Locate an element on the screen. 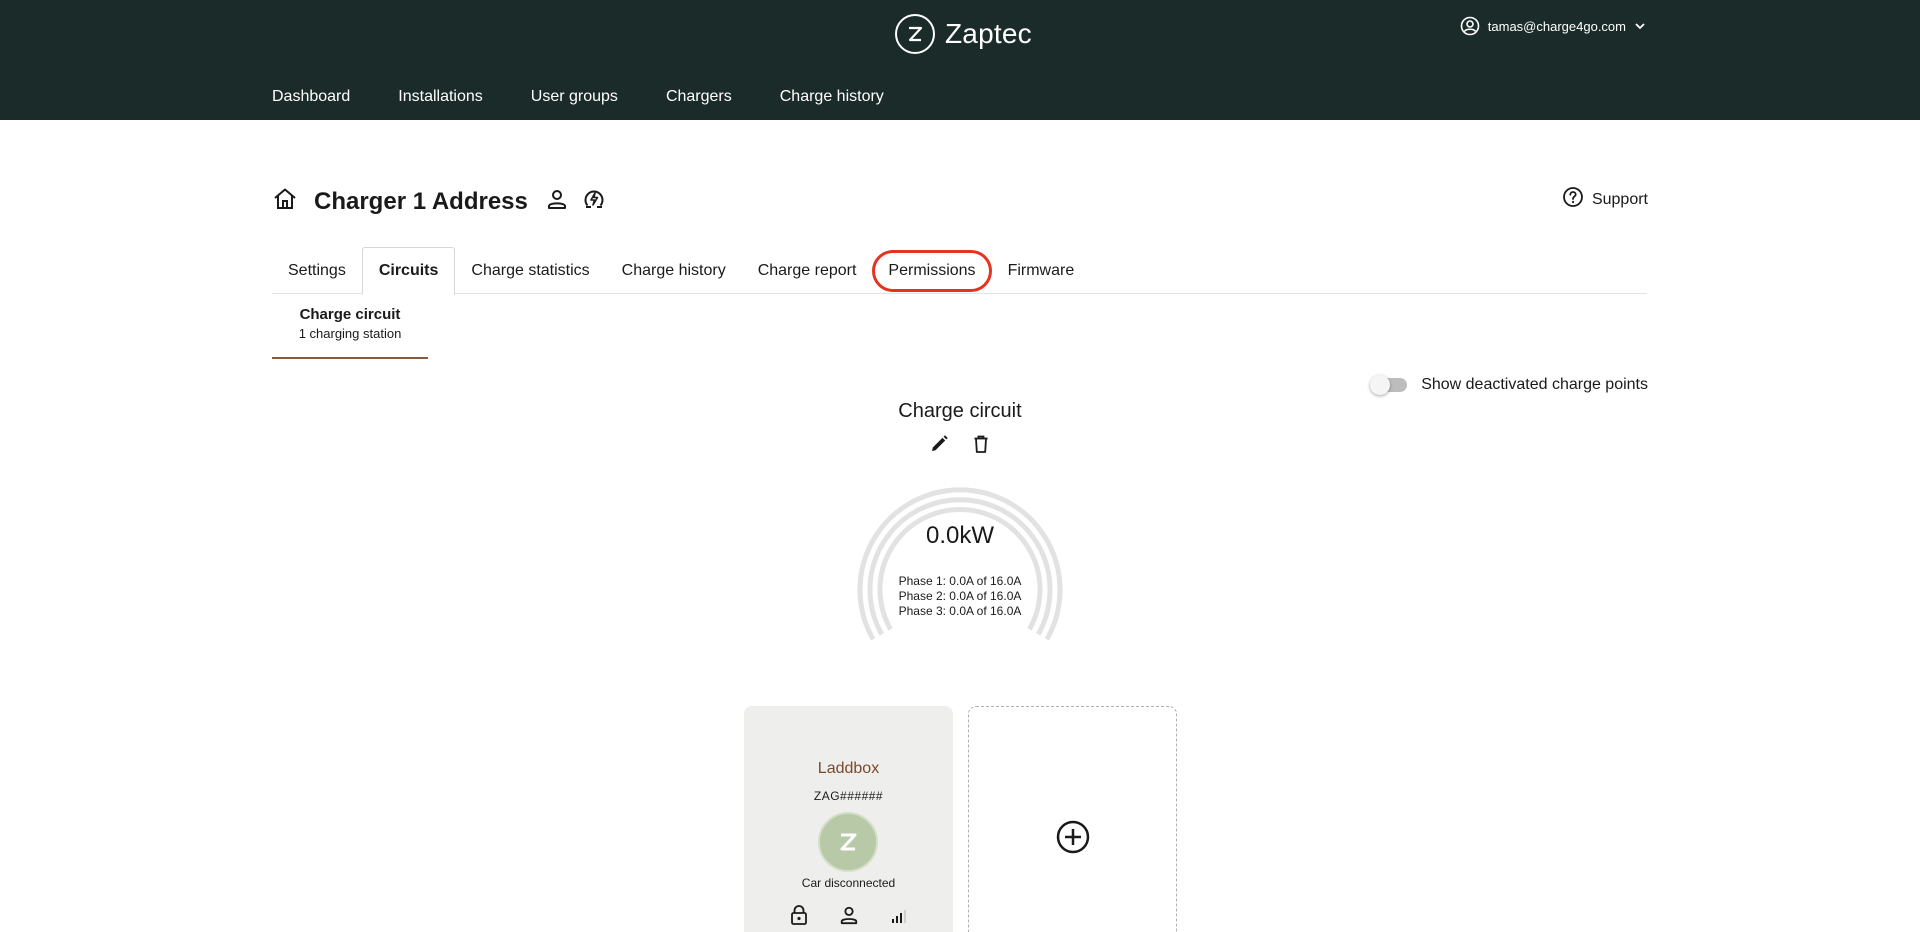 The width and height of the screenshot is (1920, 932). brand: Zaptec is located at coordinates (963, 34).